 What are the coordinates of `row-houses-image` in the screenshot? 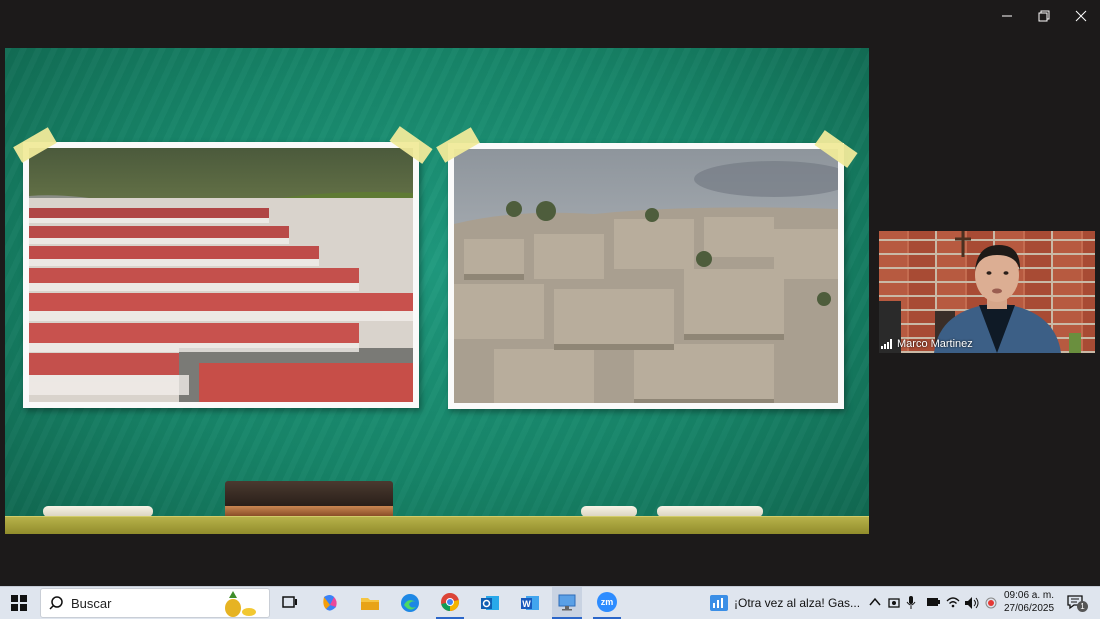 It's located at (221, 275).